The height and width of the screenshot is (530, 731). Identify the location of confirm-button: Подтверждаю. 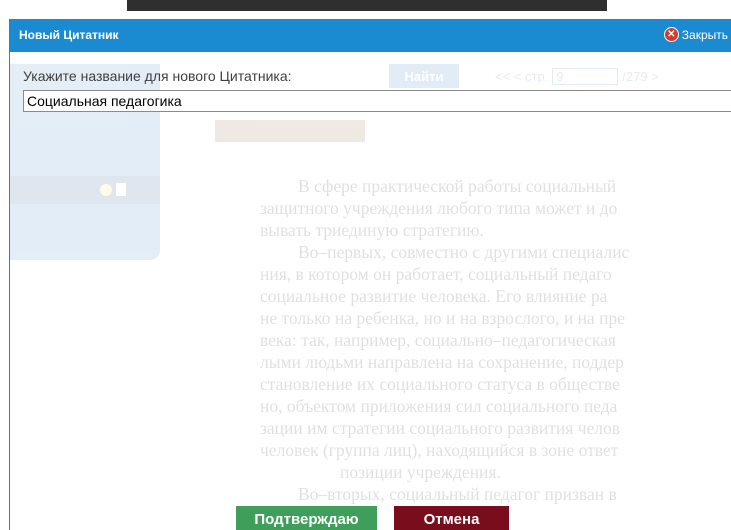
(306, 518).